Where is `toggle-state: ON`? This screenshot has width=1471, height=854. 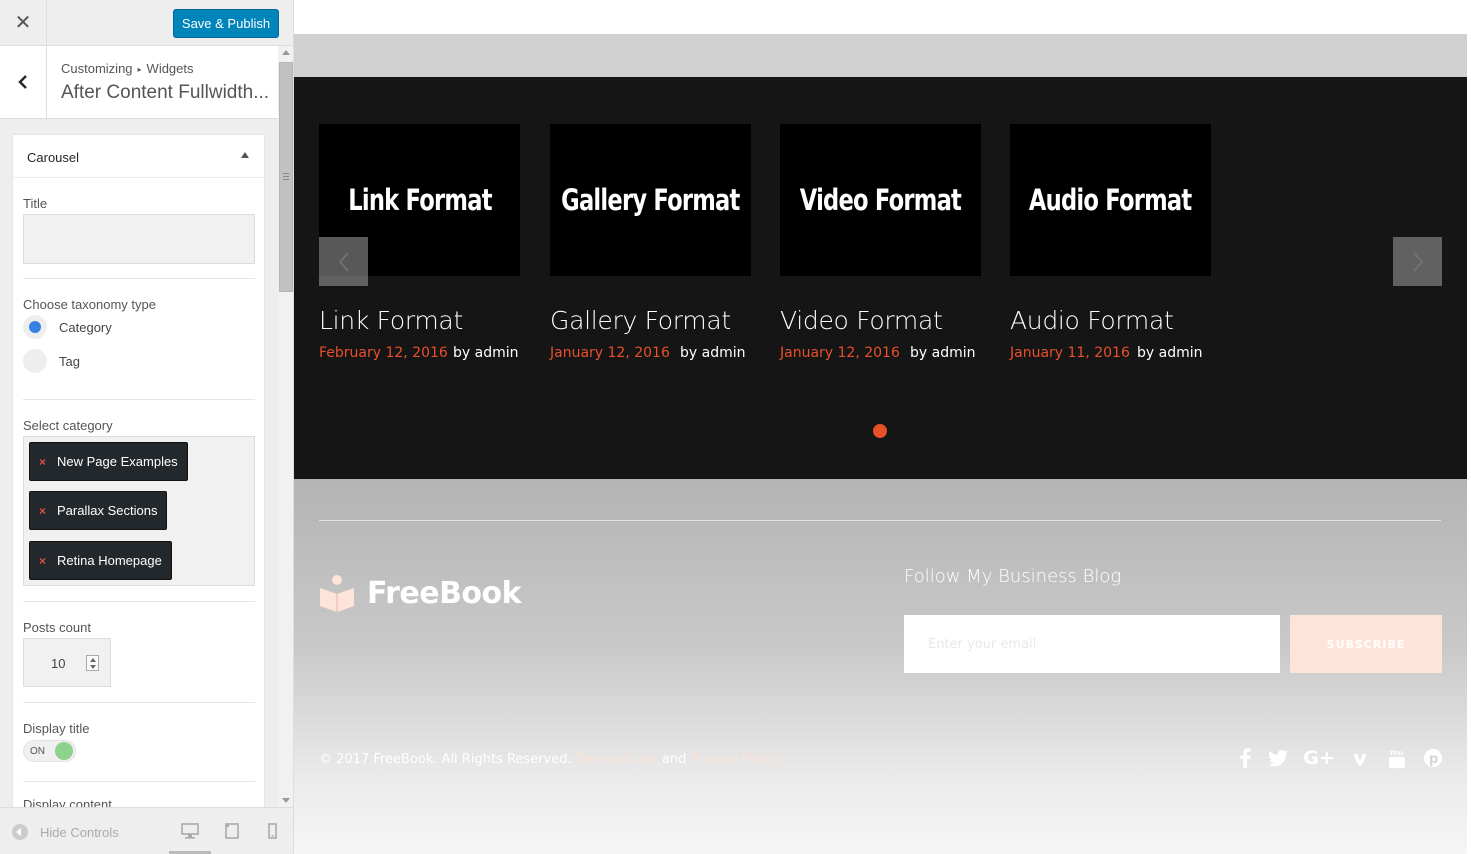
toggle-state: ON is located at coordinates (37, 751).